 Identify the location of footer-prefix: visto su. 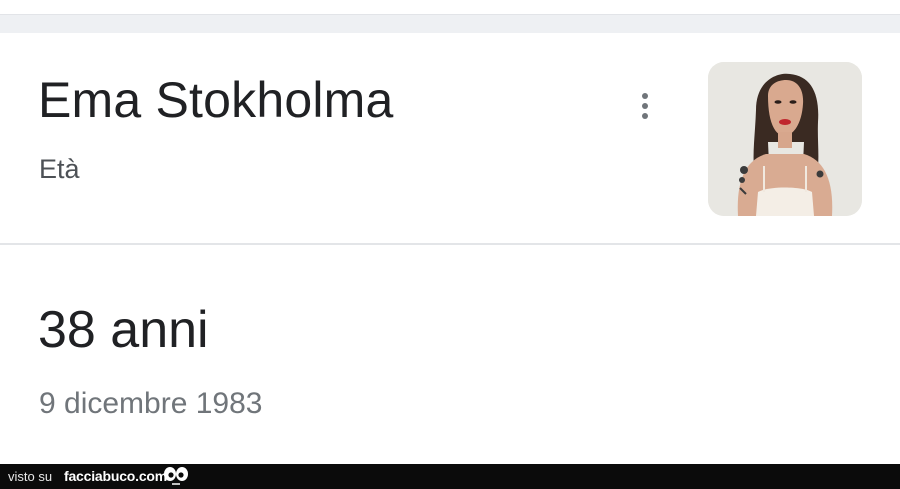
(30, 476).